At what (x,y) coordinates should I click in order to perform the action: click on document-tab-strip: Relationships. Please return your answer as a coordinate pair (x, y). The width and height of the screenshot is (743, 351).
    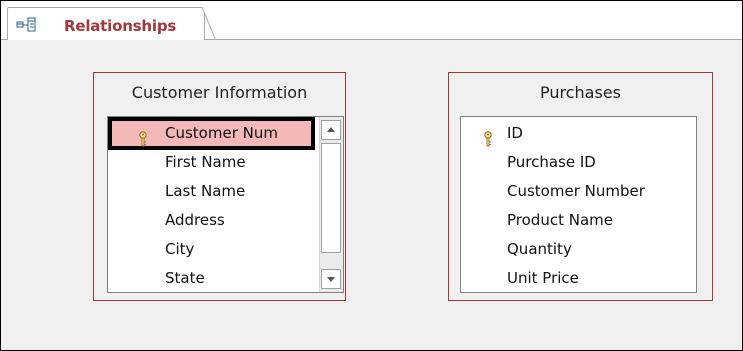
    Looking at the image, I should click on (371, 21).